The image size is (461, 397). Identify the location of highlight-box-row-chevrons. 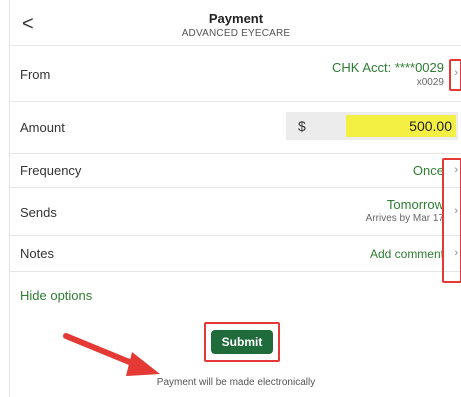
(451, 220).